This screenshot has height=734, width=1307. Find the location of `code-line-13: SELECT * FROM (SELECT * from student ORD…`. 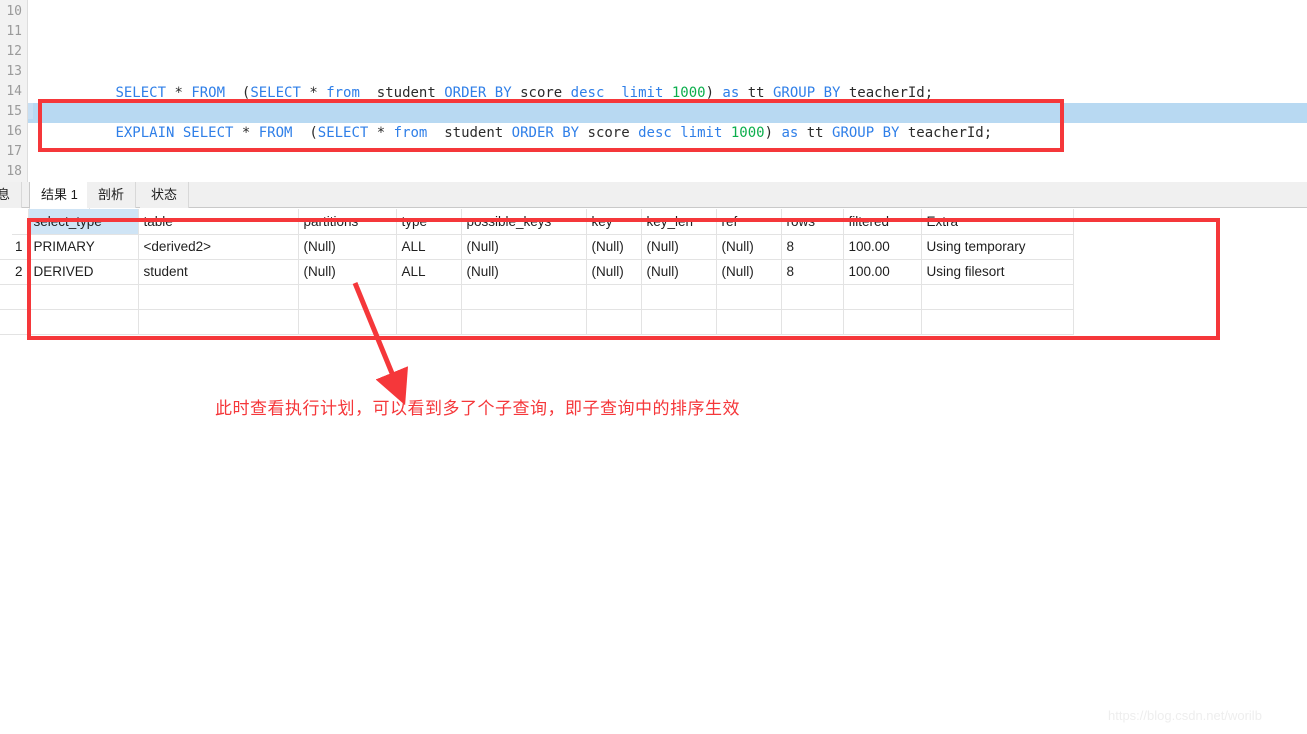

code-line-13: SELECT * FROM (SELECT * from student ORD… is located at coordinates (480, 82).